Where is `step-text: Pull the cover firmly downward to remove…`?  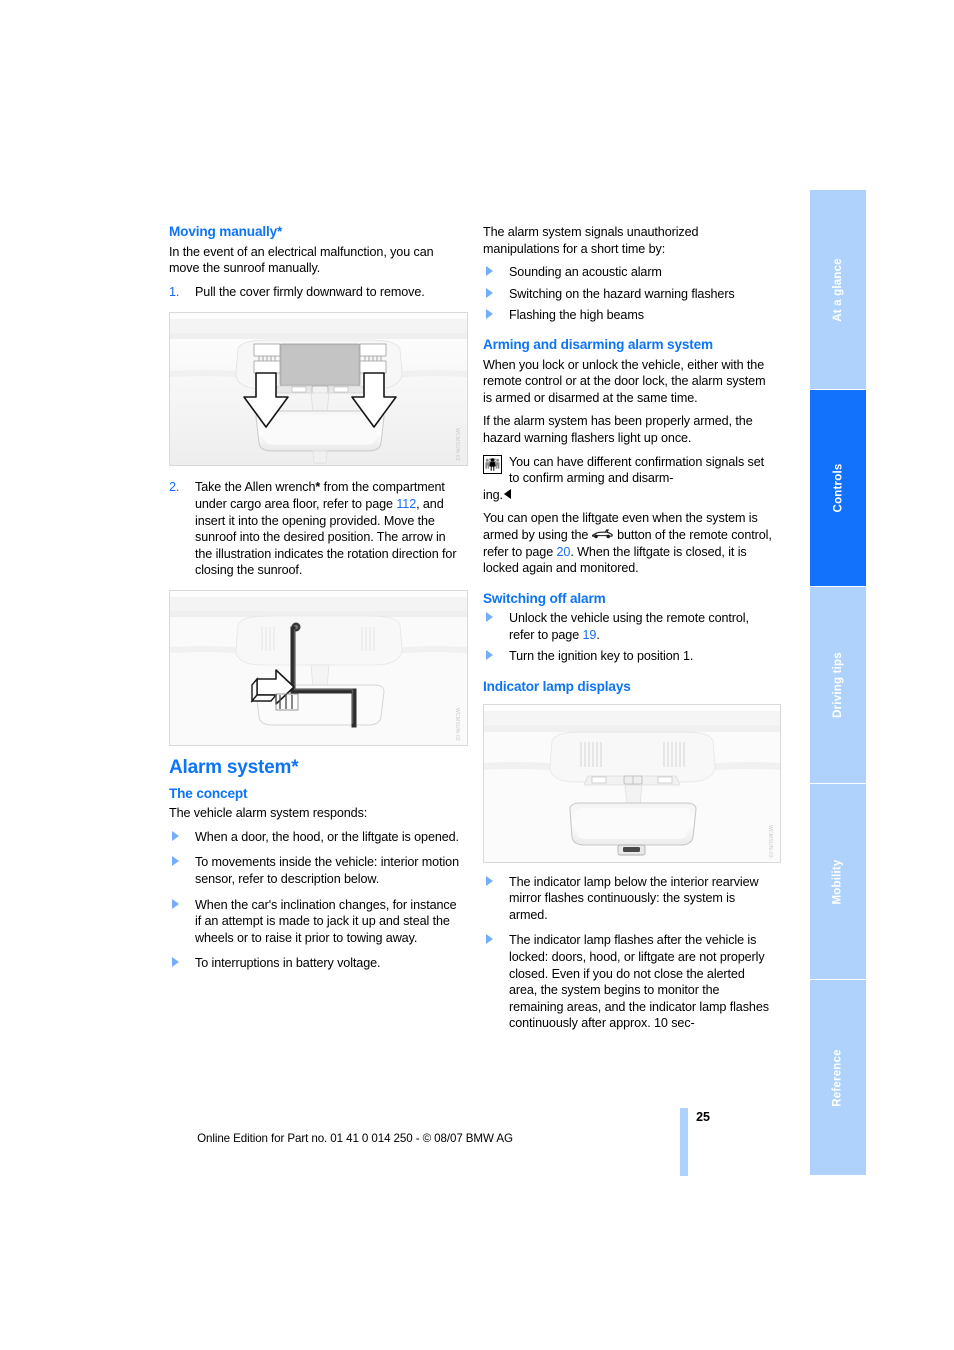
step-text: Pull the cover firmly downward to remove… is located at coordinates (310, 291).